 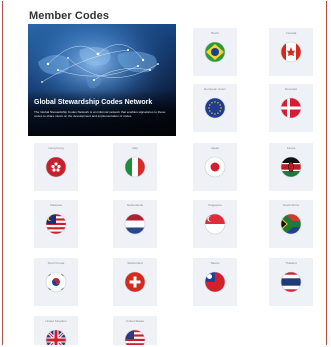 I want to click on member-tile: Kenya, so click(x=291, y=167).